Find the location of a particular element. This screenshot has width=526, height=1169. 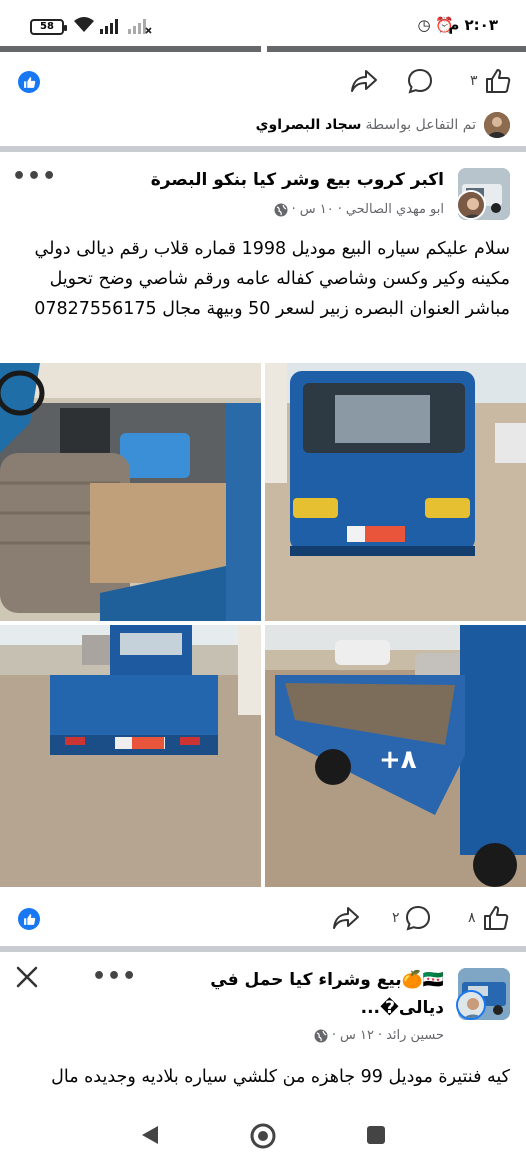

comment-button is located at coordinates (420, 81).